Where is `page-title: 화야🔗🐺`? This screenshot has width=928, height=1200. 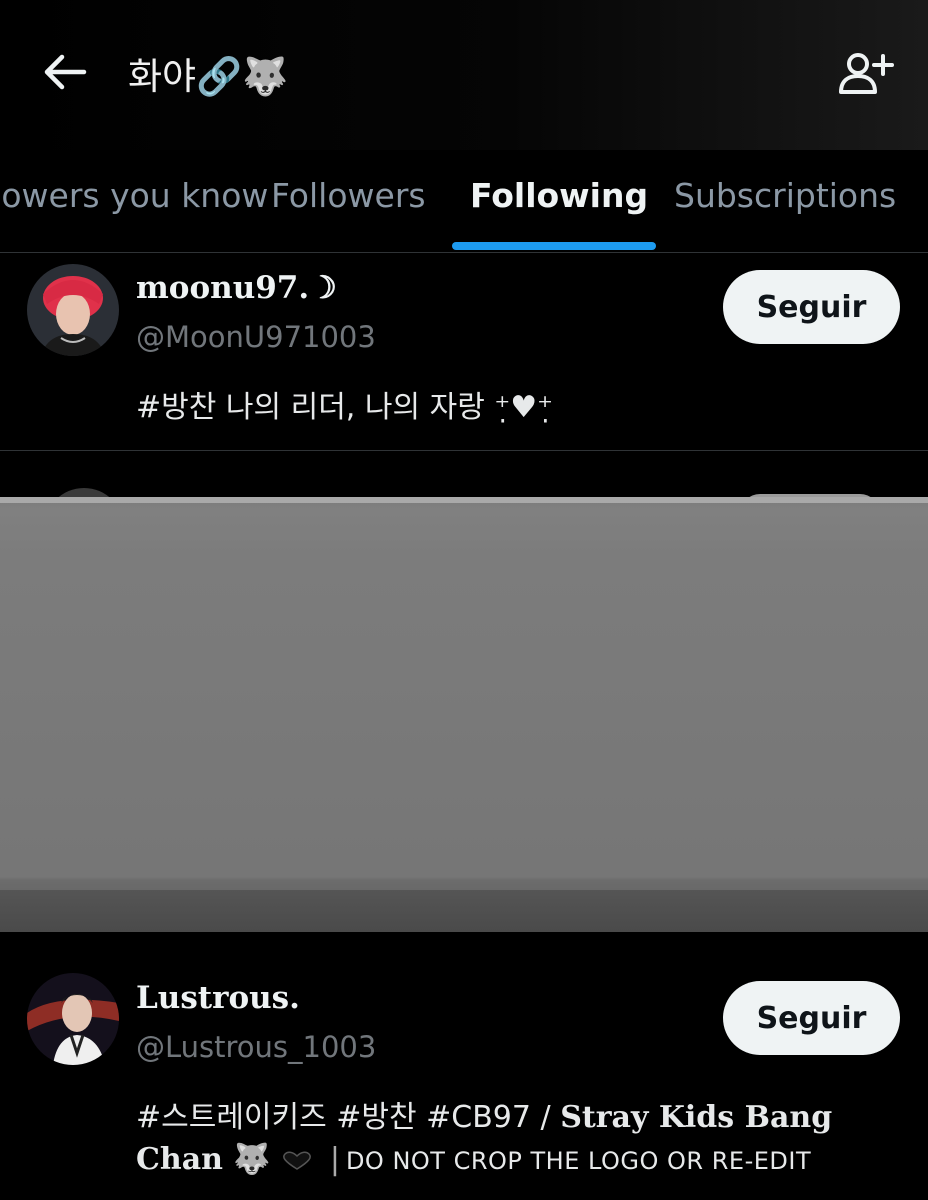 page-title: 화야🔗🐺 is located at coordinates (208, 76).